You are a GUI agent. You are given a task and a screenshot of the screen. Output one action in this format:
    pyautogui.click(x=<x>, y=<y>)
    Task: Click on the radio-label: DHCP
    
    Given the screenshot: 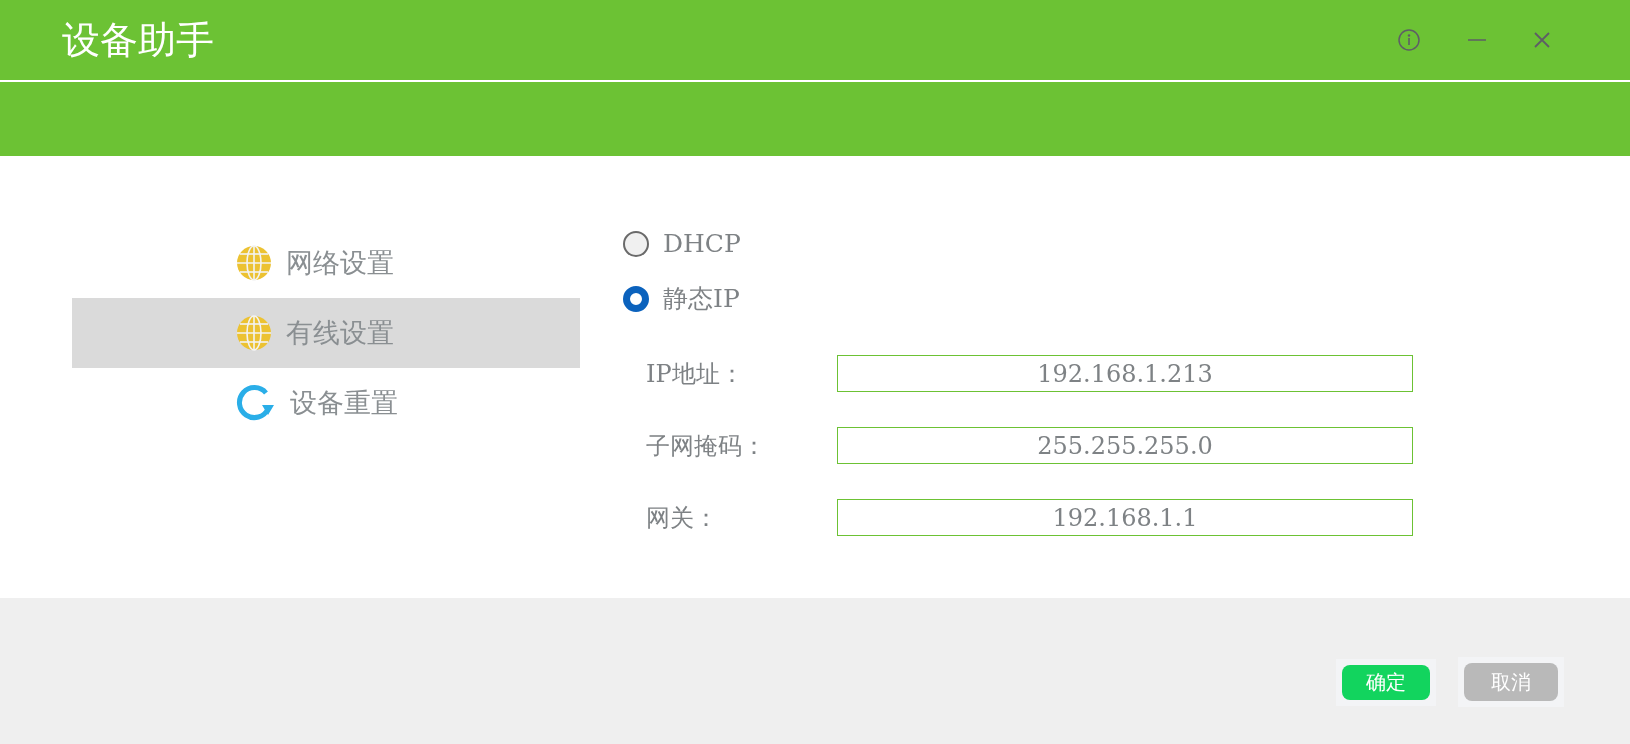 What is the action you would take?
    pyautogui.click(x=702, y=243)
    